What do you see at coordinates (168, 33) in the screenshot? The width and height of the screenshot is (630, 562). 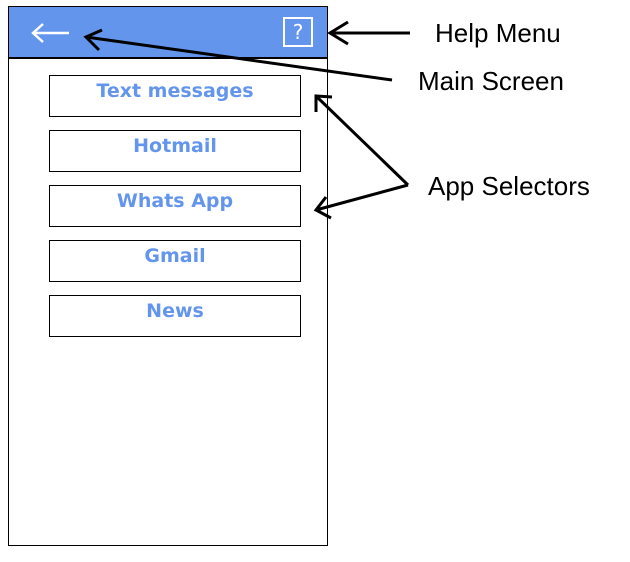 I see `top-bar: ?` at bounding box center [168, 33].